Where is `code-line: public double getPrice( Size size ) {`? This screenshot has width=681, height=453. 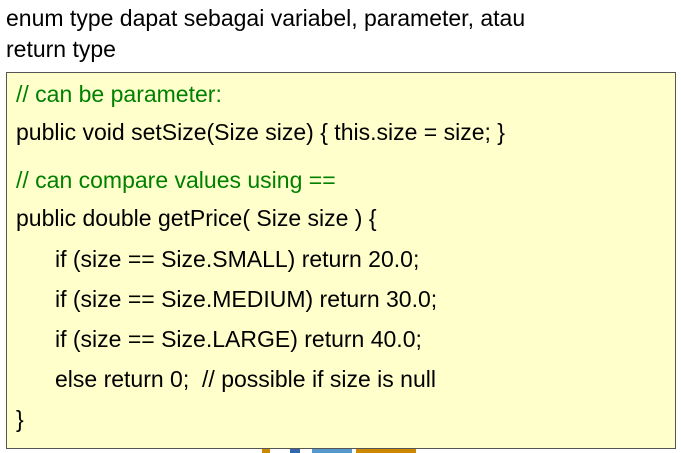
code-line: public double getPrice( Size size ) { is located at coordinates (196, 218).